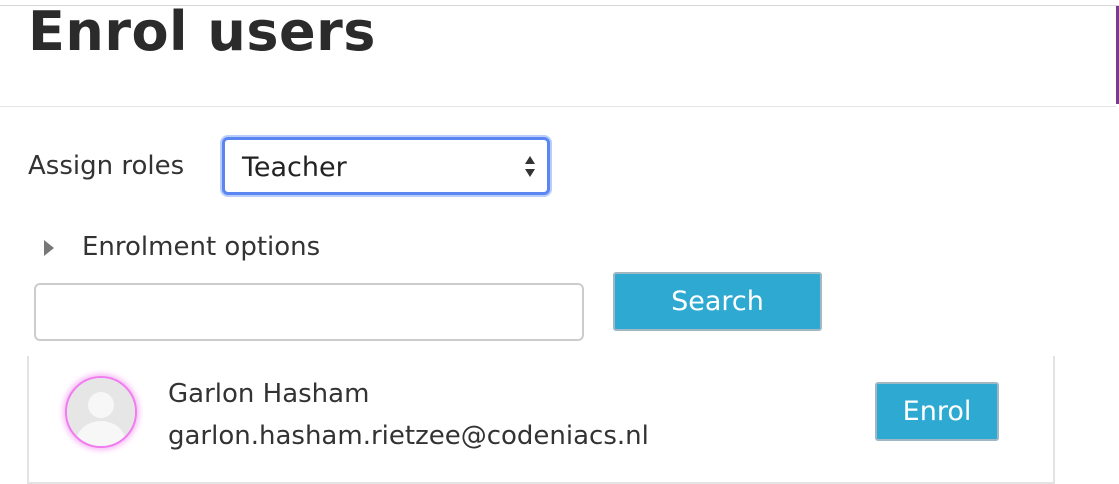 The image size is (1119, 484). I want to click on default-user-avatar-icon, so click(101, 412).